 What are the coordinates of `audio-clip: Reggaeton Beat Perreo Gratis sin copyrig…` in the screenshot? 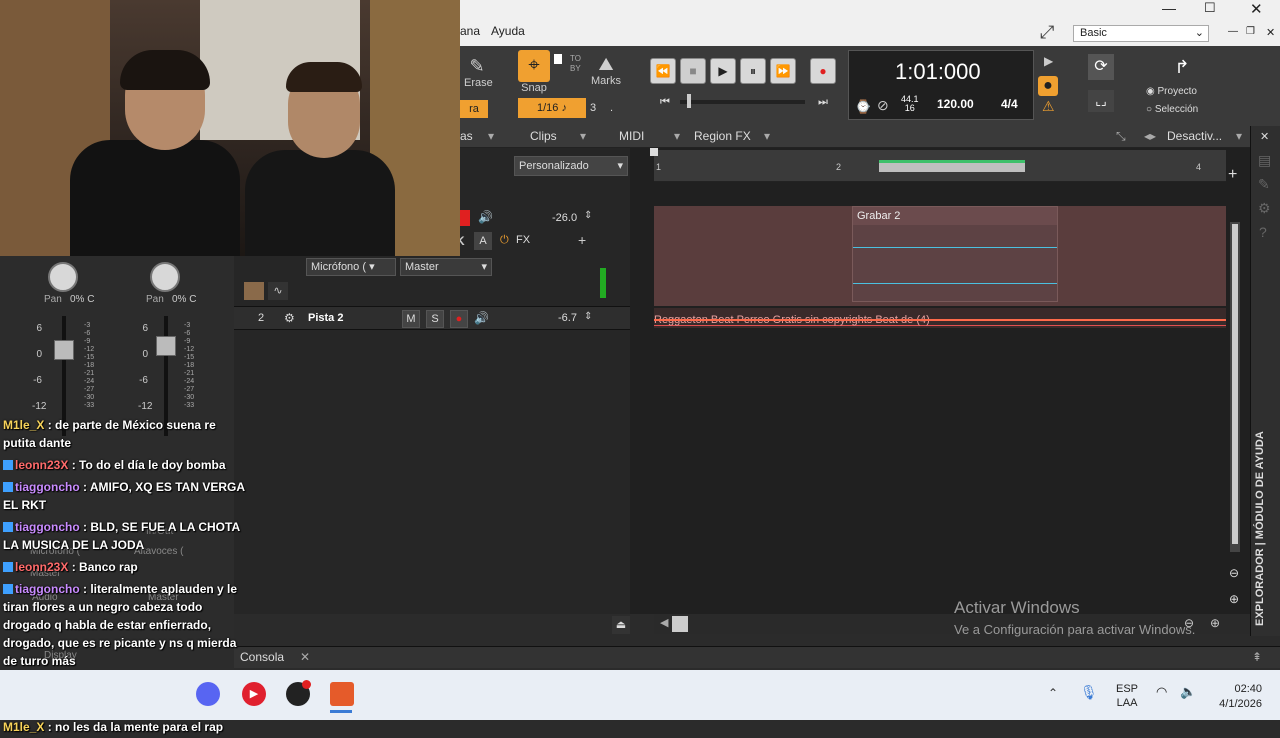 It's located at (940, 318).